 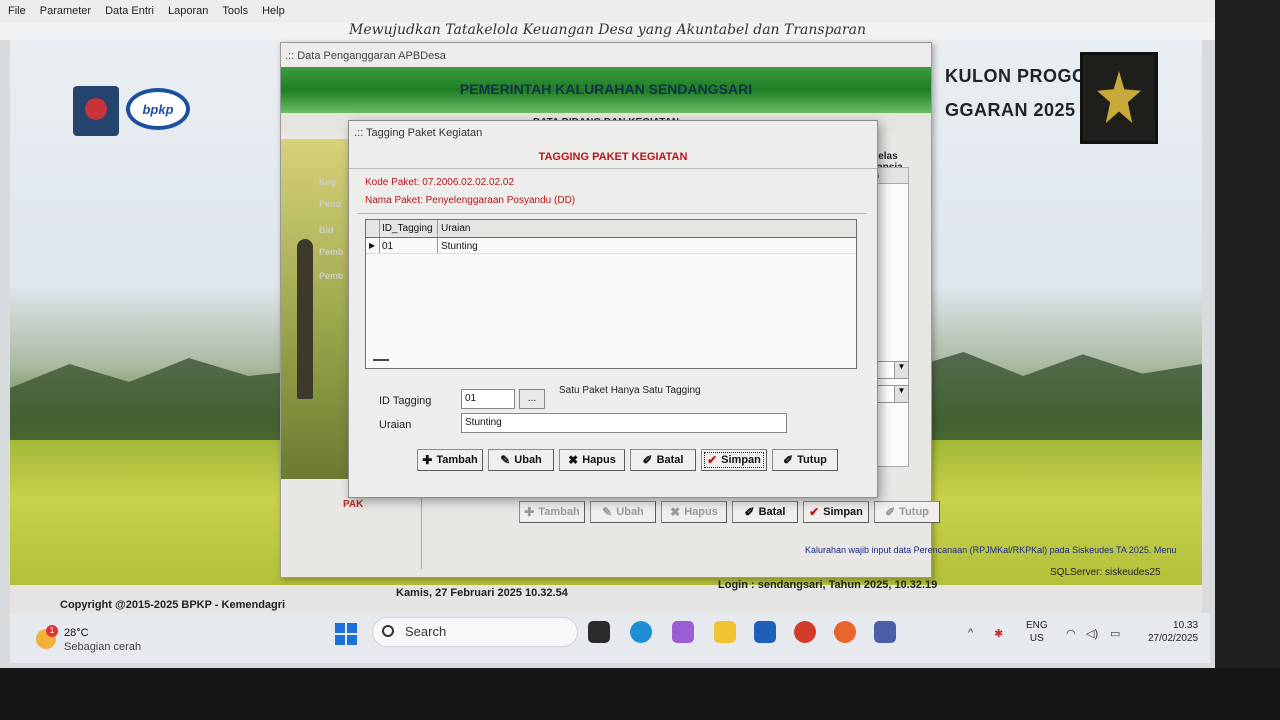 What do you see at coordinates (630, 390) in the screenshot?
I see `tagging-hint: Satu Paket Hanya Satu Tagging` at bounding box center [630, 390].